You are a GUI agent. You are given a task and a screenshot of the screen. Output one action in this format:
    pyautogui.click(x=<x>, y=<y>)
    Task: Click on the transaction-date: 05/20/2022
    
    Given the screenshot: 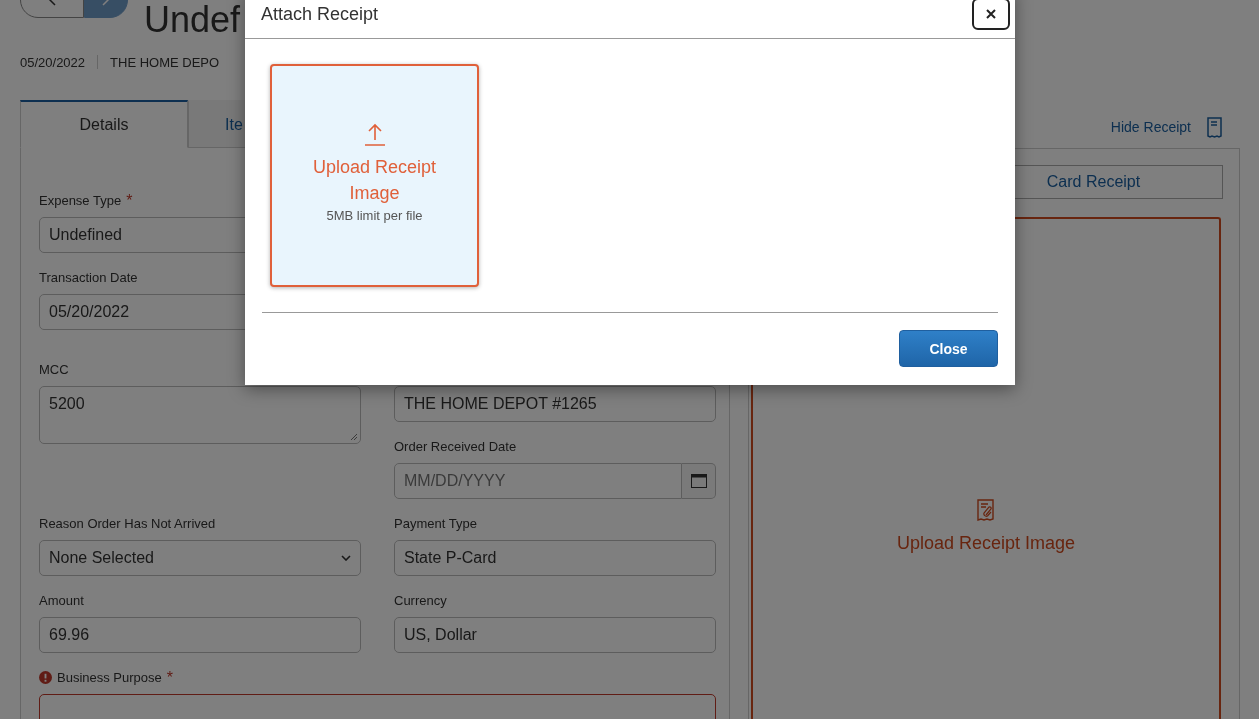 What is the action you would take?
    pyautogui.click(x=53, y=62)
    